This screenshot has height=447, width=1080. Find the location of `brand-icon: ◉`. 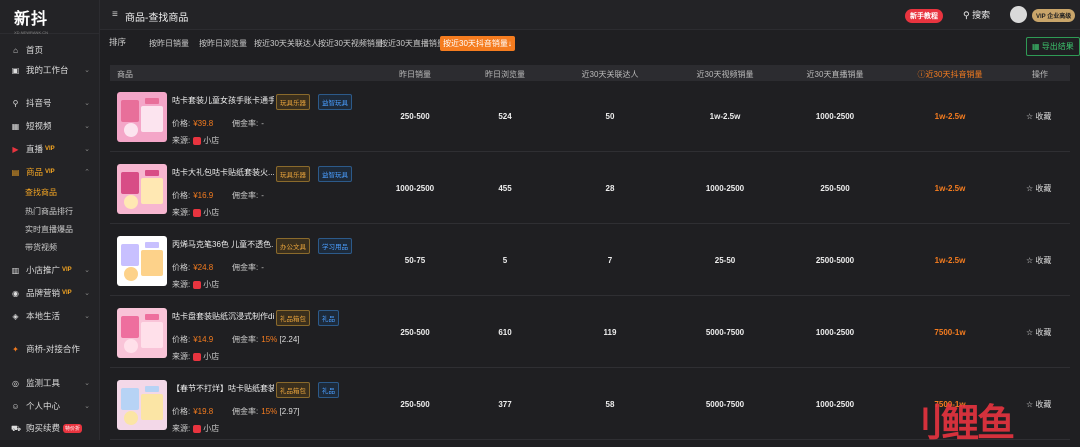

brand-icon: ◉ is located at coordinates (15, 293).